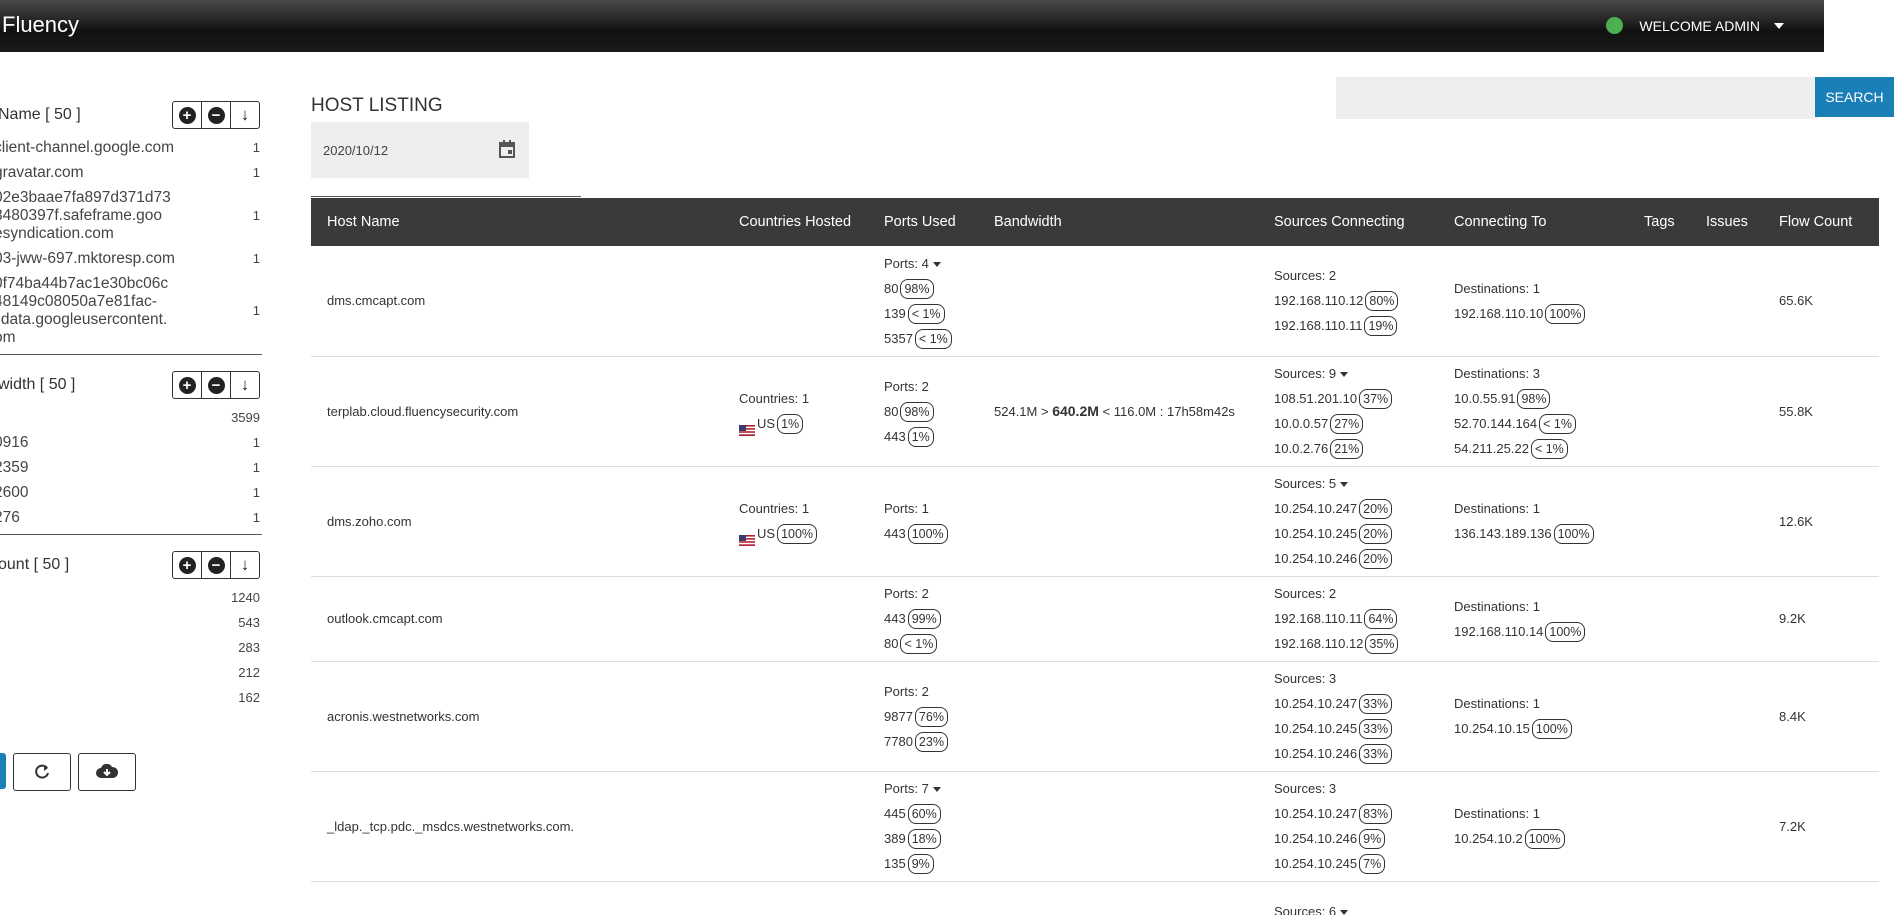  What do you see at coordinates (1360, 813) in the screenshot?
I see `source-ip: 10.254.10.247 83%` at bounding box center [1360, 813].